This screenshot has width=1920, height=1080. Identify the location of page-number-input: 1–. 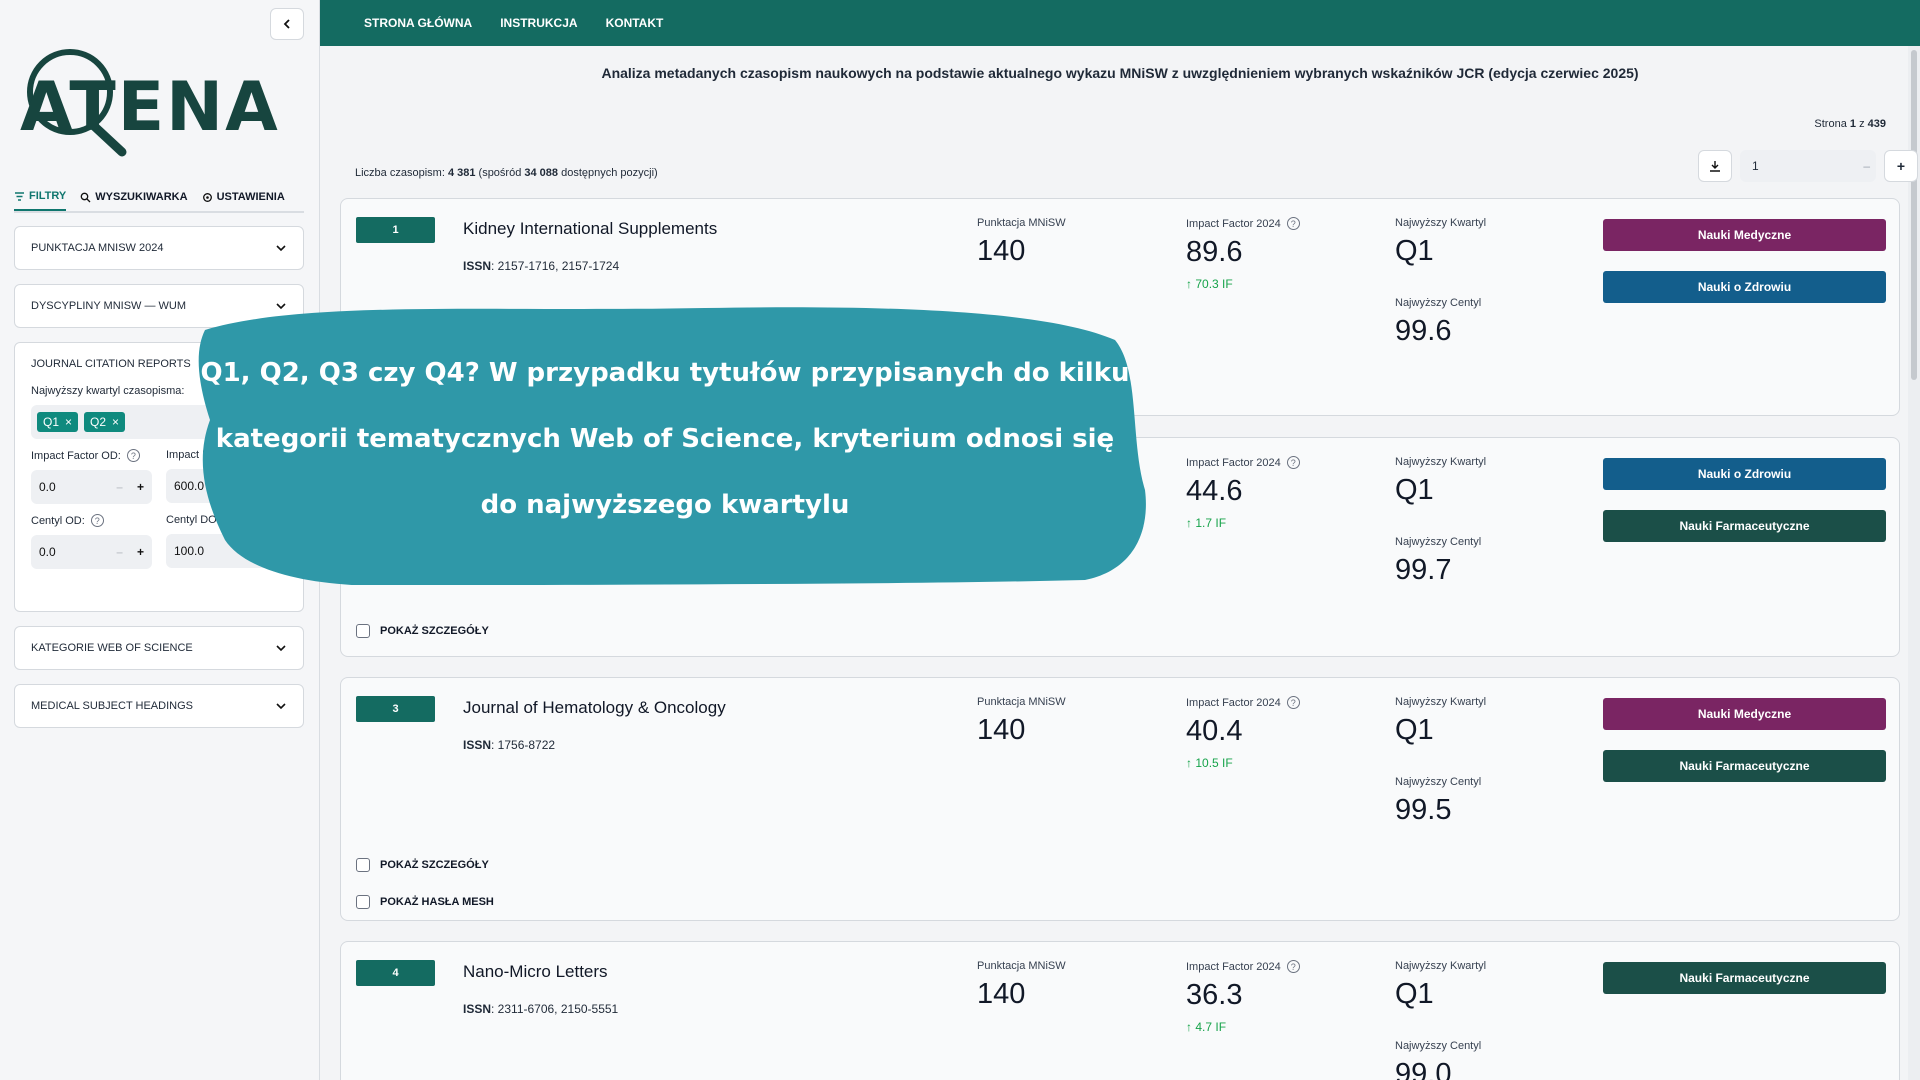
(1808, 166).